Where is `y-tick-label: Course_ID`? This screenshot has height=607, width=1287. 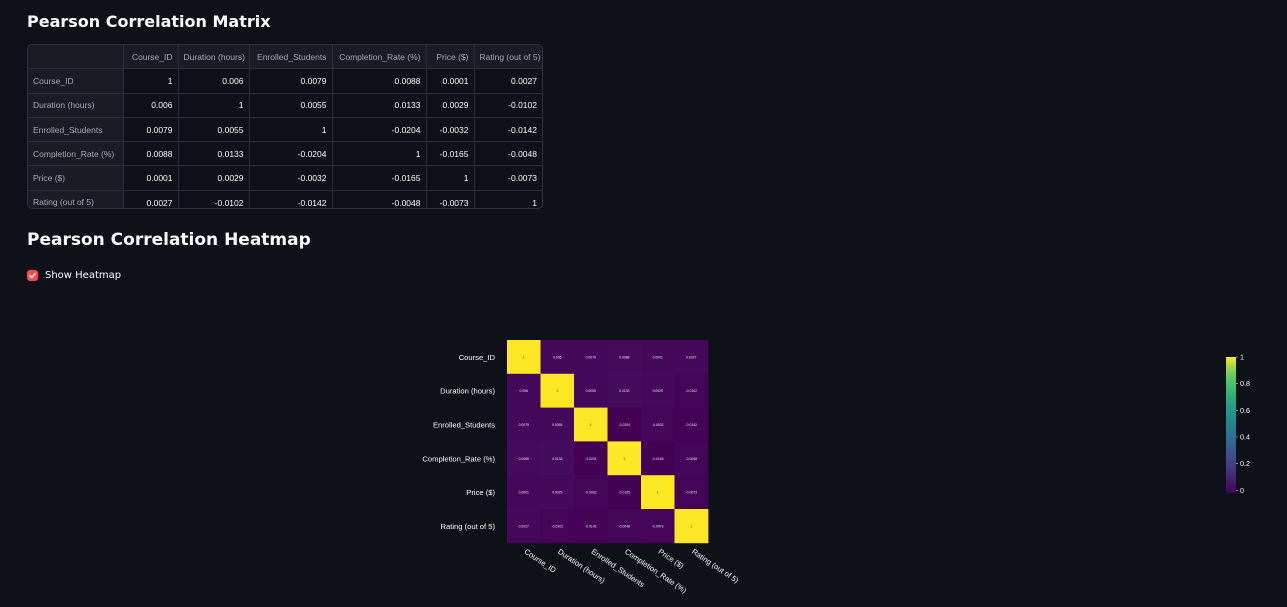
y-tick-label: Course_ID is located at coordinates (477, 357).